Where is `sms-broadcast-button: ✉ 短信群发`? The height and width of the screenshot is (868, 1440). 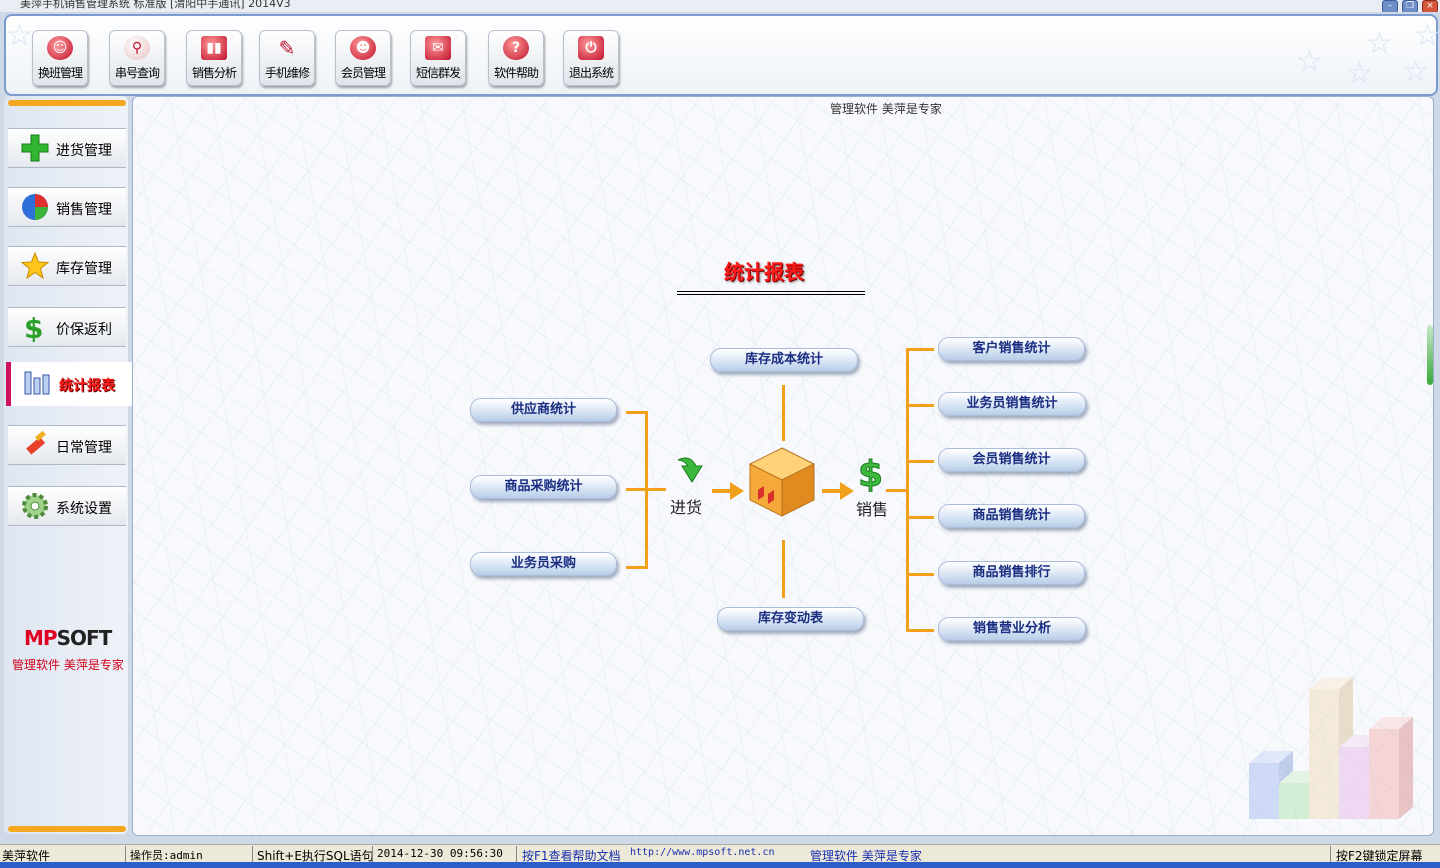 sms-broadcast-button: ✉ 短信群发 is located at coordinates (438, 58).